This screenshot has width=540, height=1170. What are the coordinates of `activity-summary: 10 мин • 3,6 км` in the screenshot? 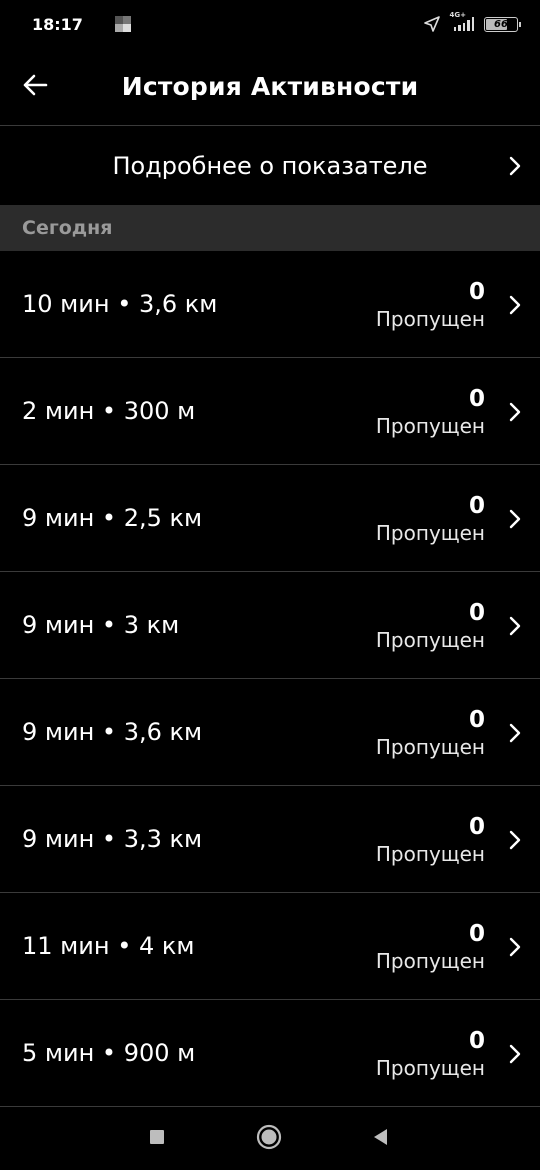 It's located at (120, 304).